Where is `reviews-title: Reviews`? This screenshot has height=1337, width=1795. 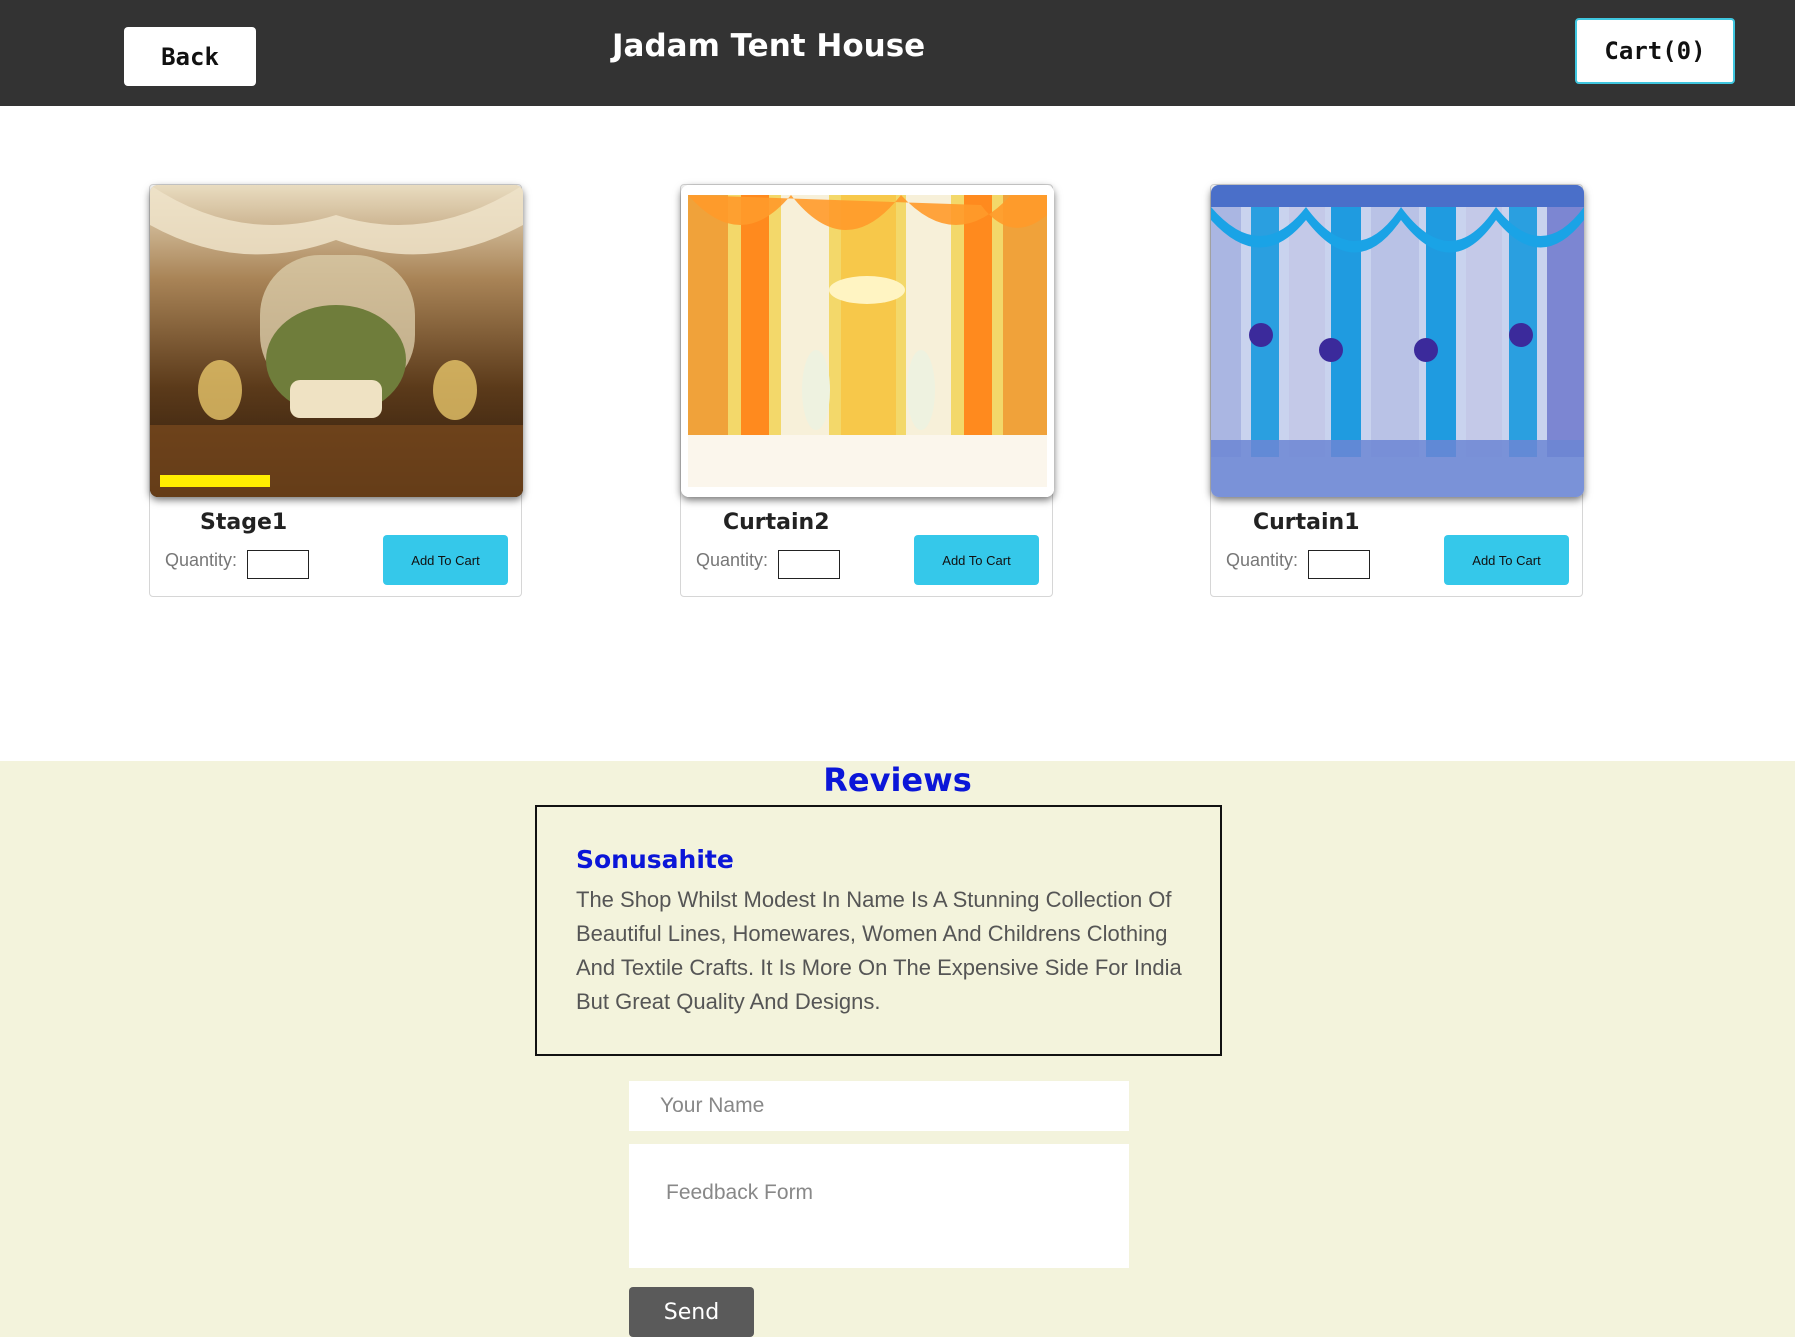 reviews-title: Reviews is located at coordinates (897, 780).